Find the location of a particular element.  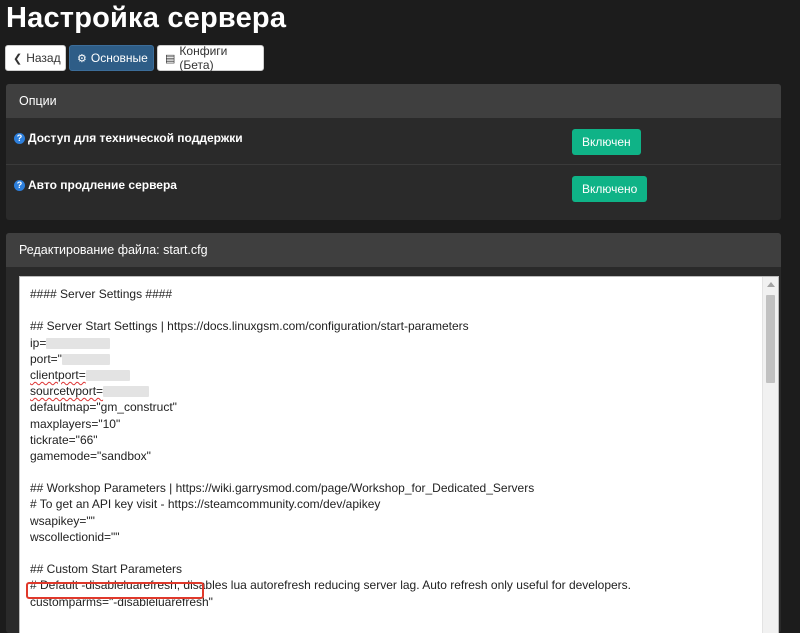

code-line: defaultmap="gm_construct" is located at coordinates (103, 407).